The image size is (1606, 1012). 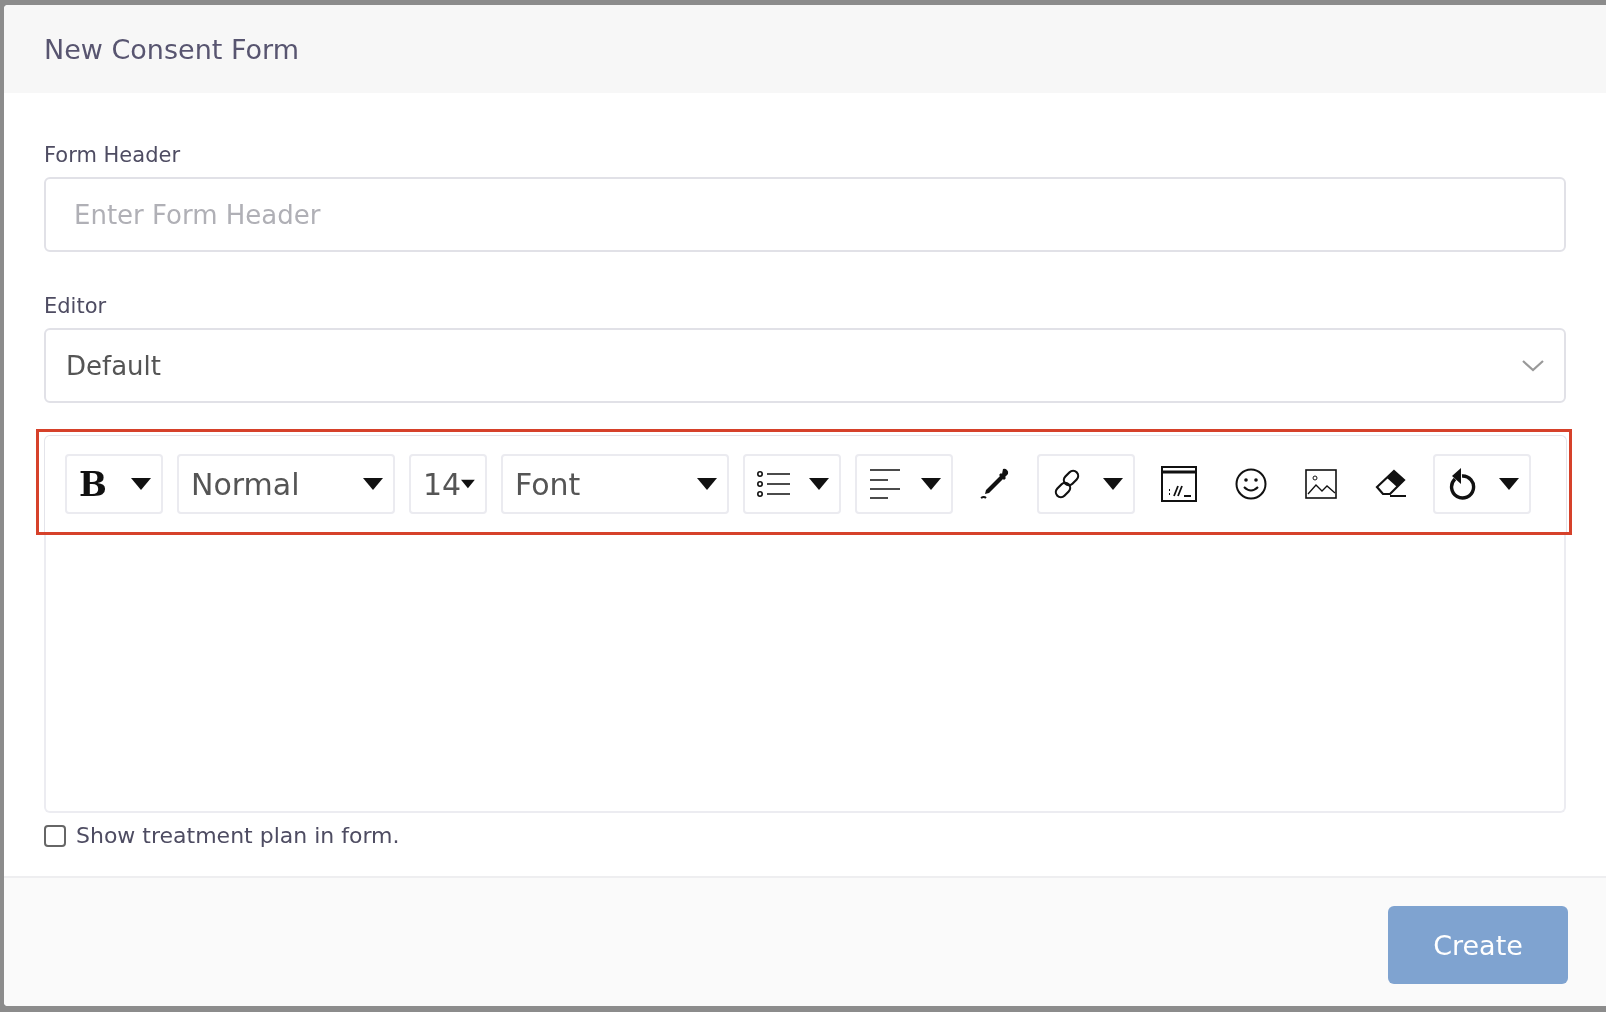 I want to click on toolbar-dropdown: B, so click(x=114, y=484).